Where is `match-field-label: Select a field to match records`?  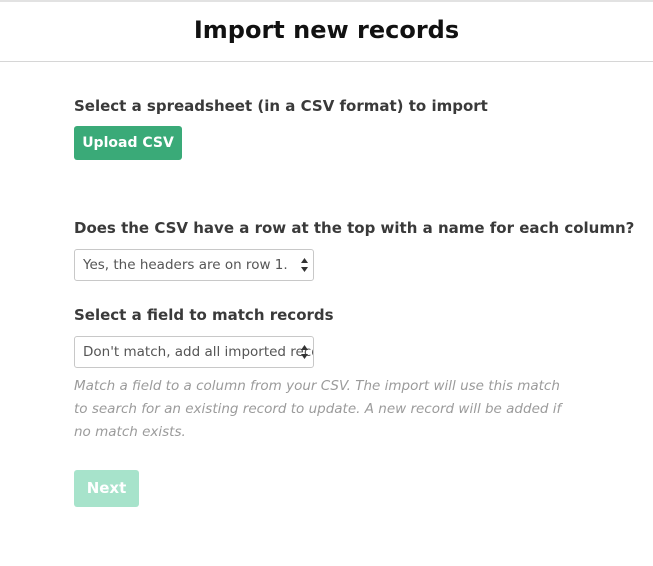 match-field-label: Select a field to match records is located at coordinates (204, 315).